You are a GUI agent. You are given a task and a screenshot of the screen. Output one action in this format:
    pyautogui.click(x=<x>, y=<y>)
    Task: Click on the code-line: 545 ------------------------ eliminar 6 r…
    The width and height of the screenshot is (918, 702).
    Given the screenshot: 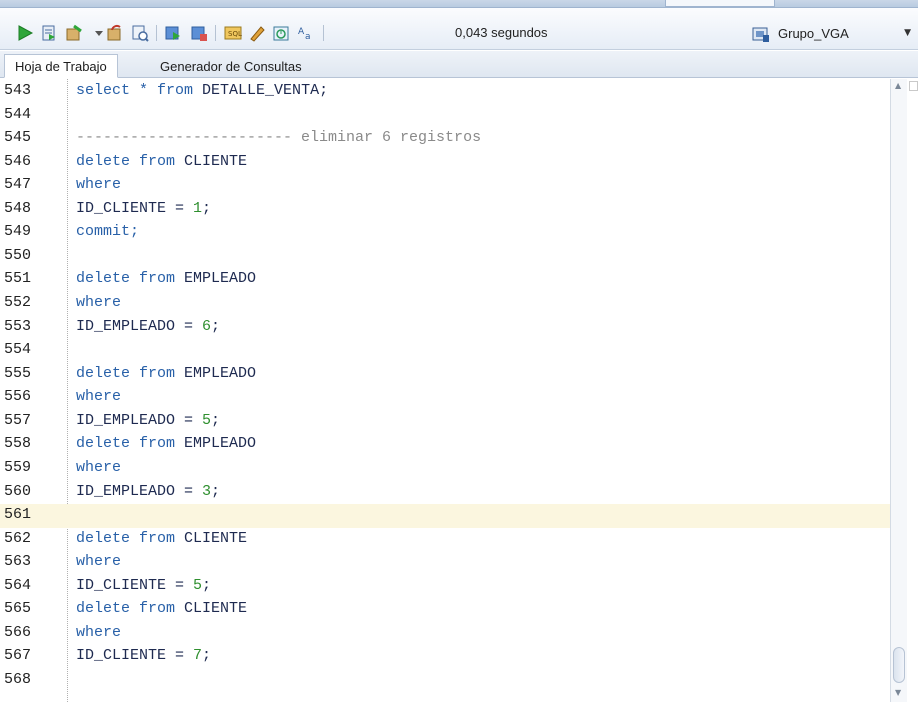 What is the action you would take?
    pyautogui.click(x=445, y=139)
    